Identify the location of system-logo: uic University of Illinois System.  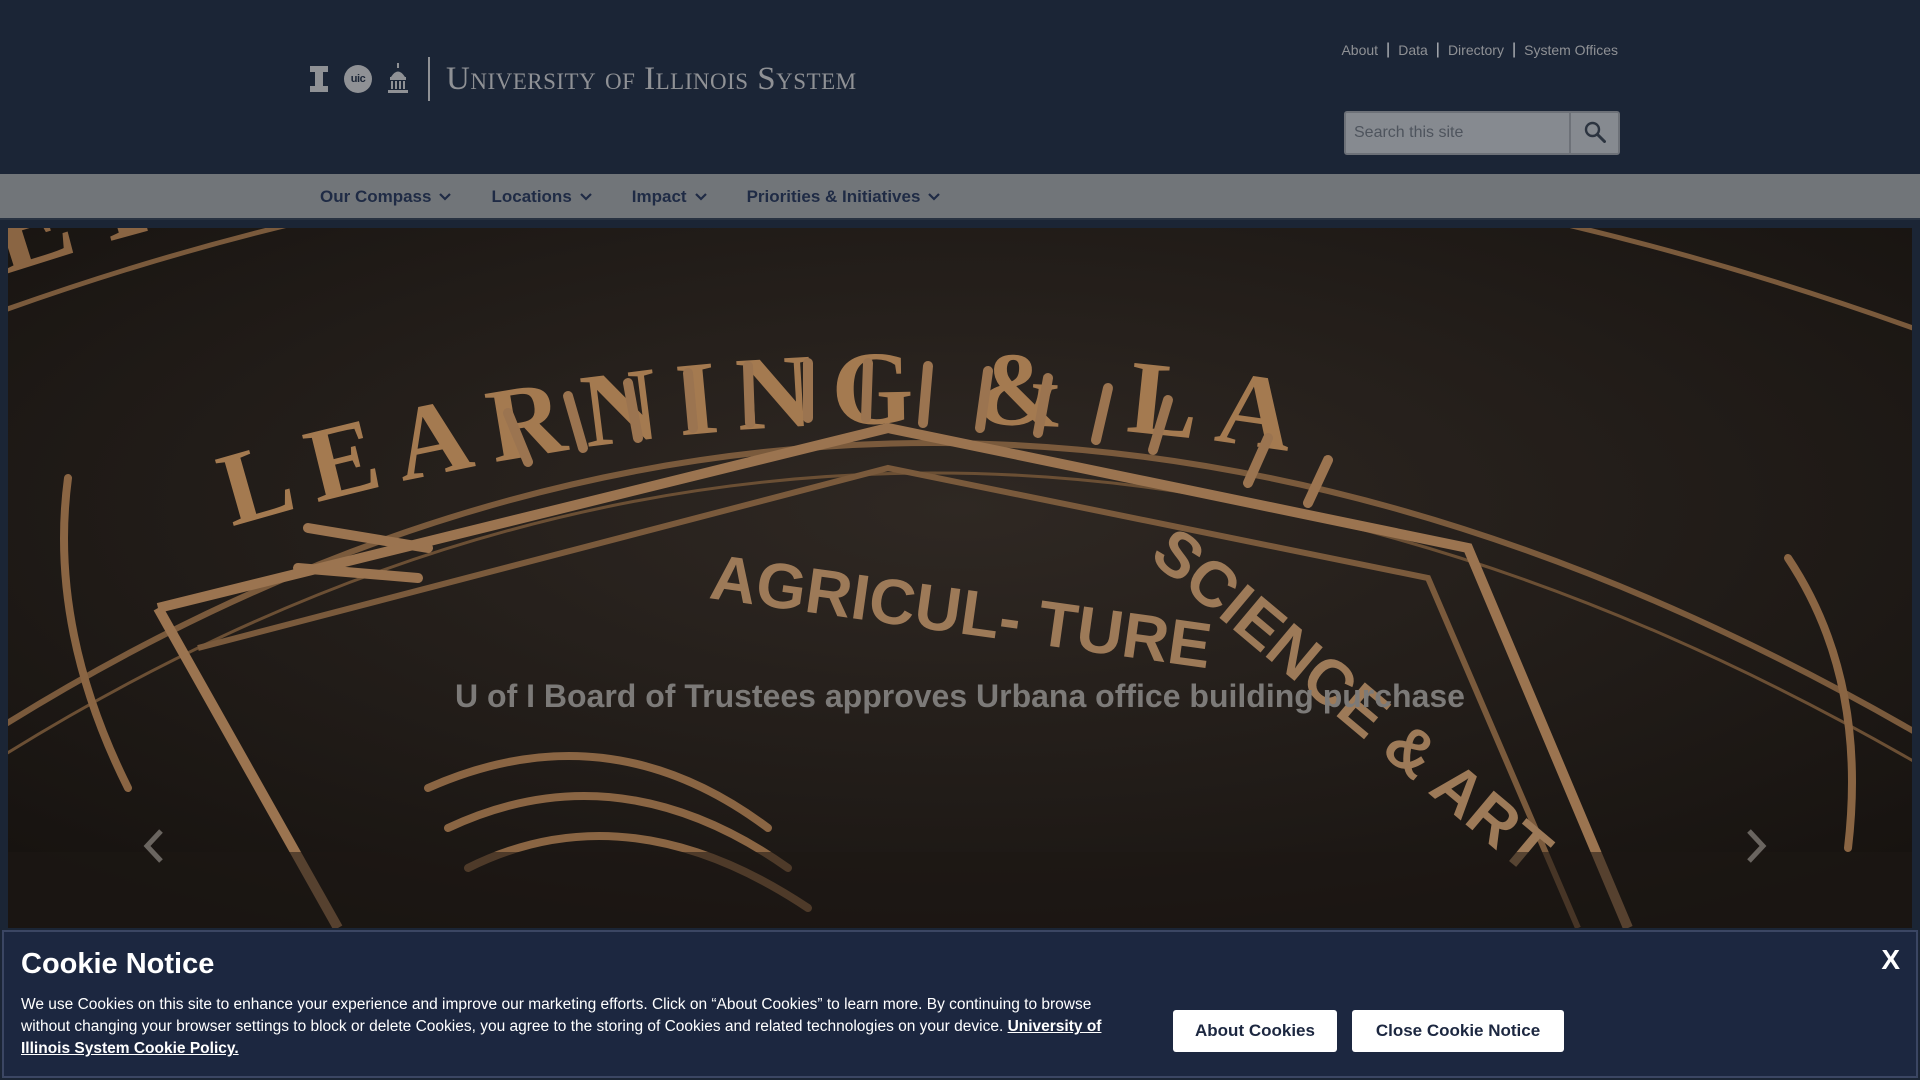
(582, 79).